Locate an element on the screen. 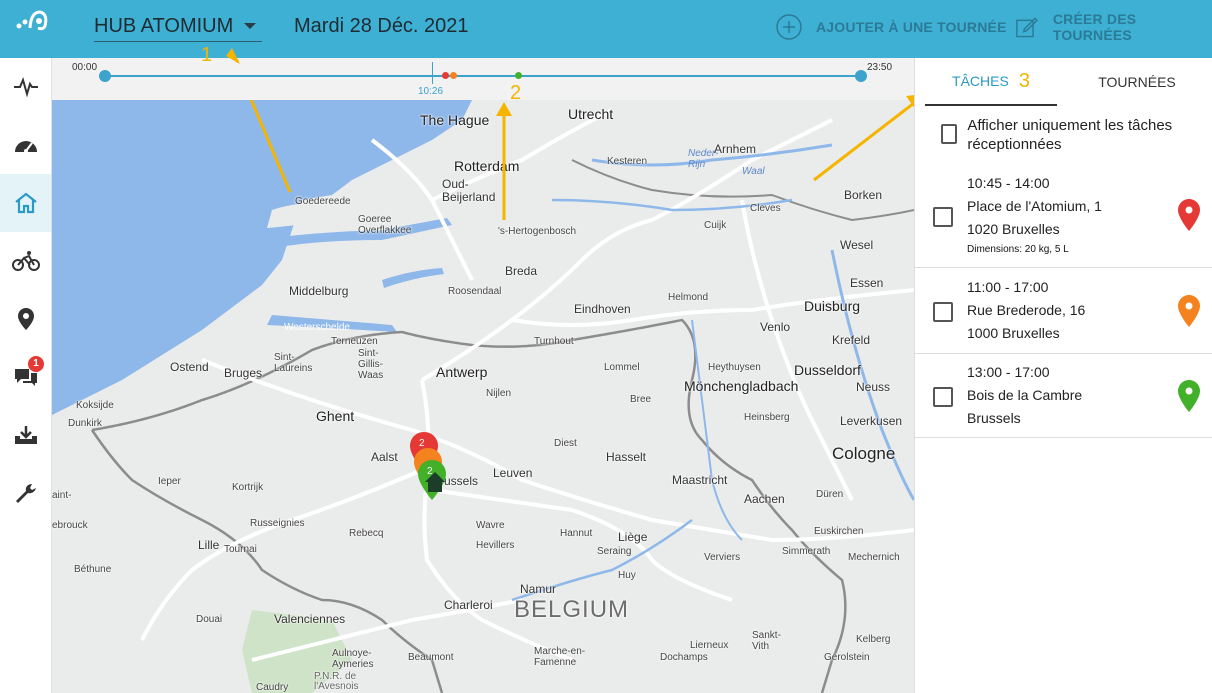 This screenshot has height=693, width=1212. sidebar-item-messages: 1 is located at coordinates (25, 377).